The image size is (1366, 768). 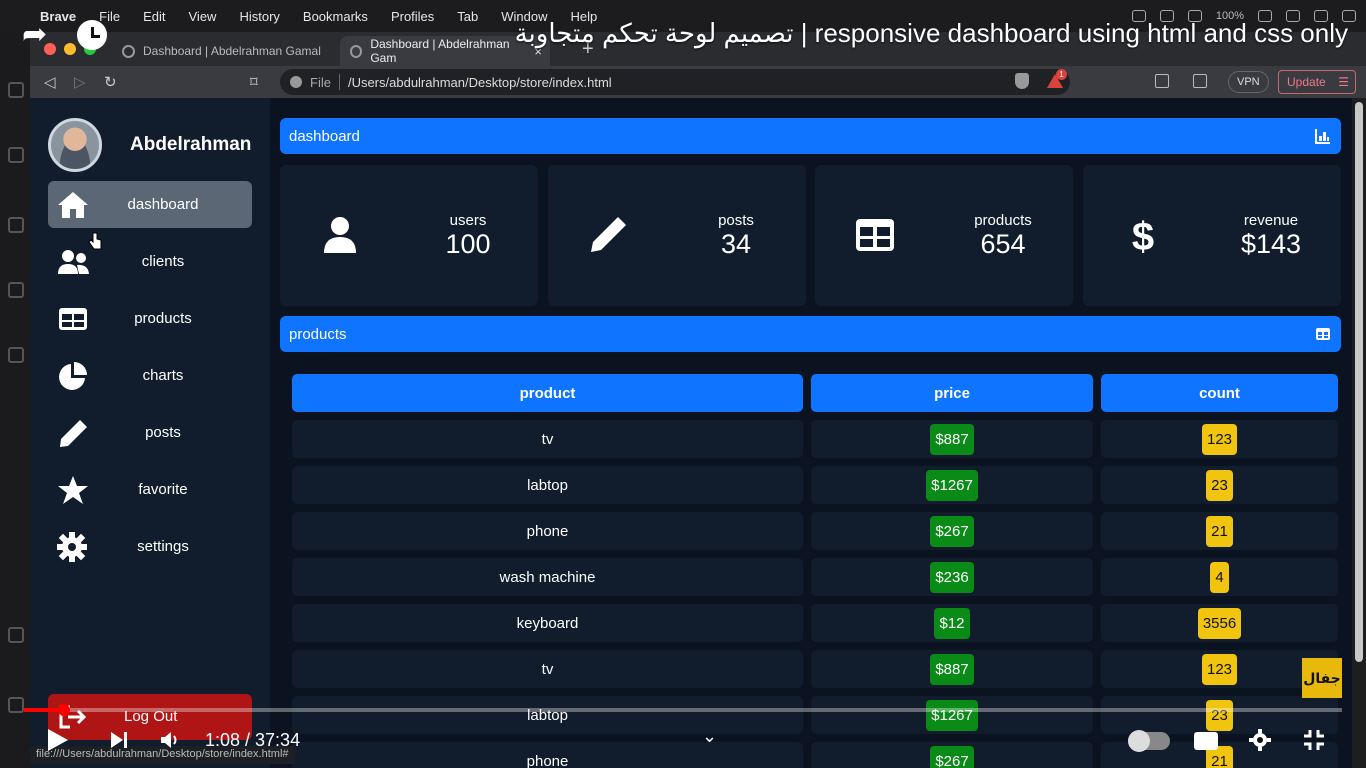 I want to click on extensions-icon, so click(x=16, y=355).